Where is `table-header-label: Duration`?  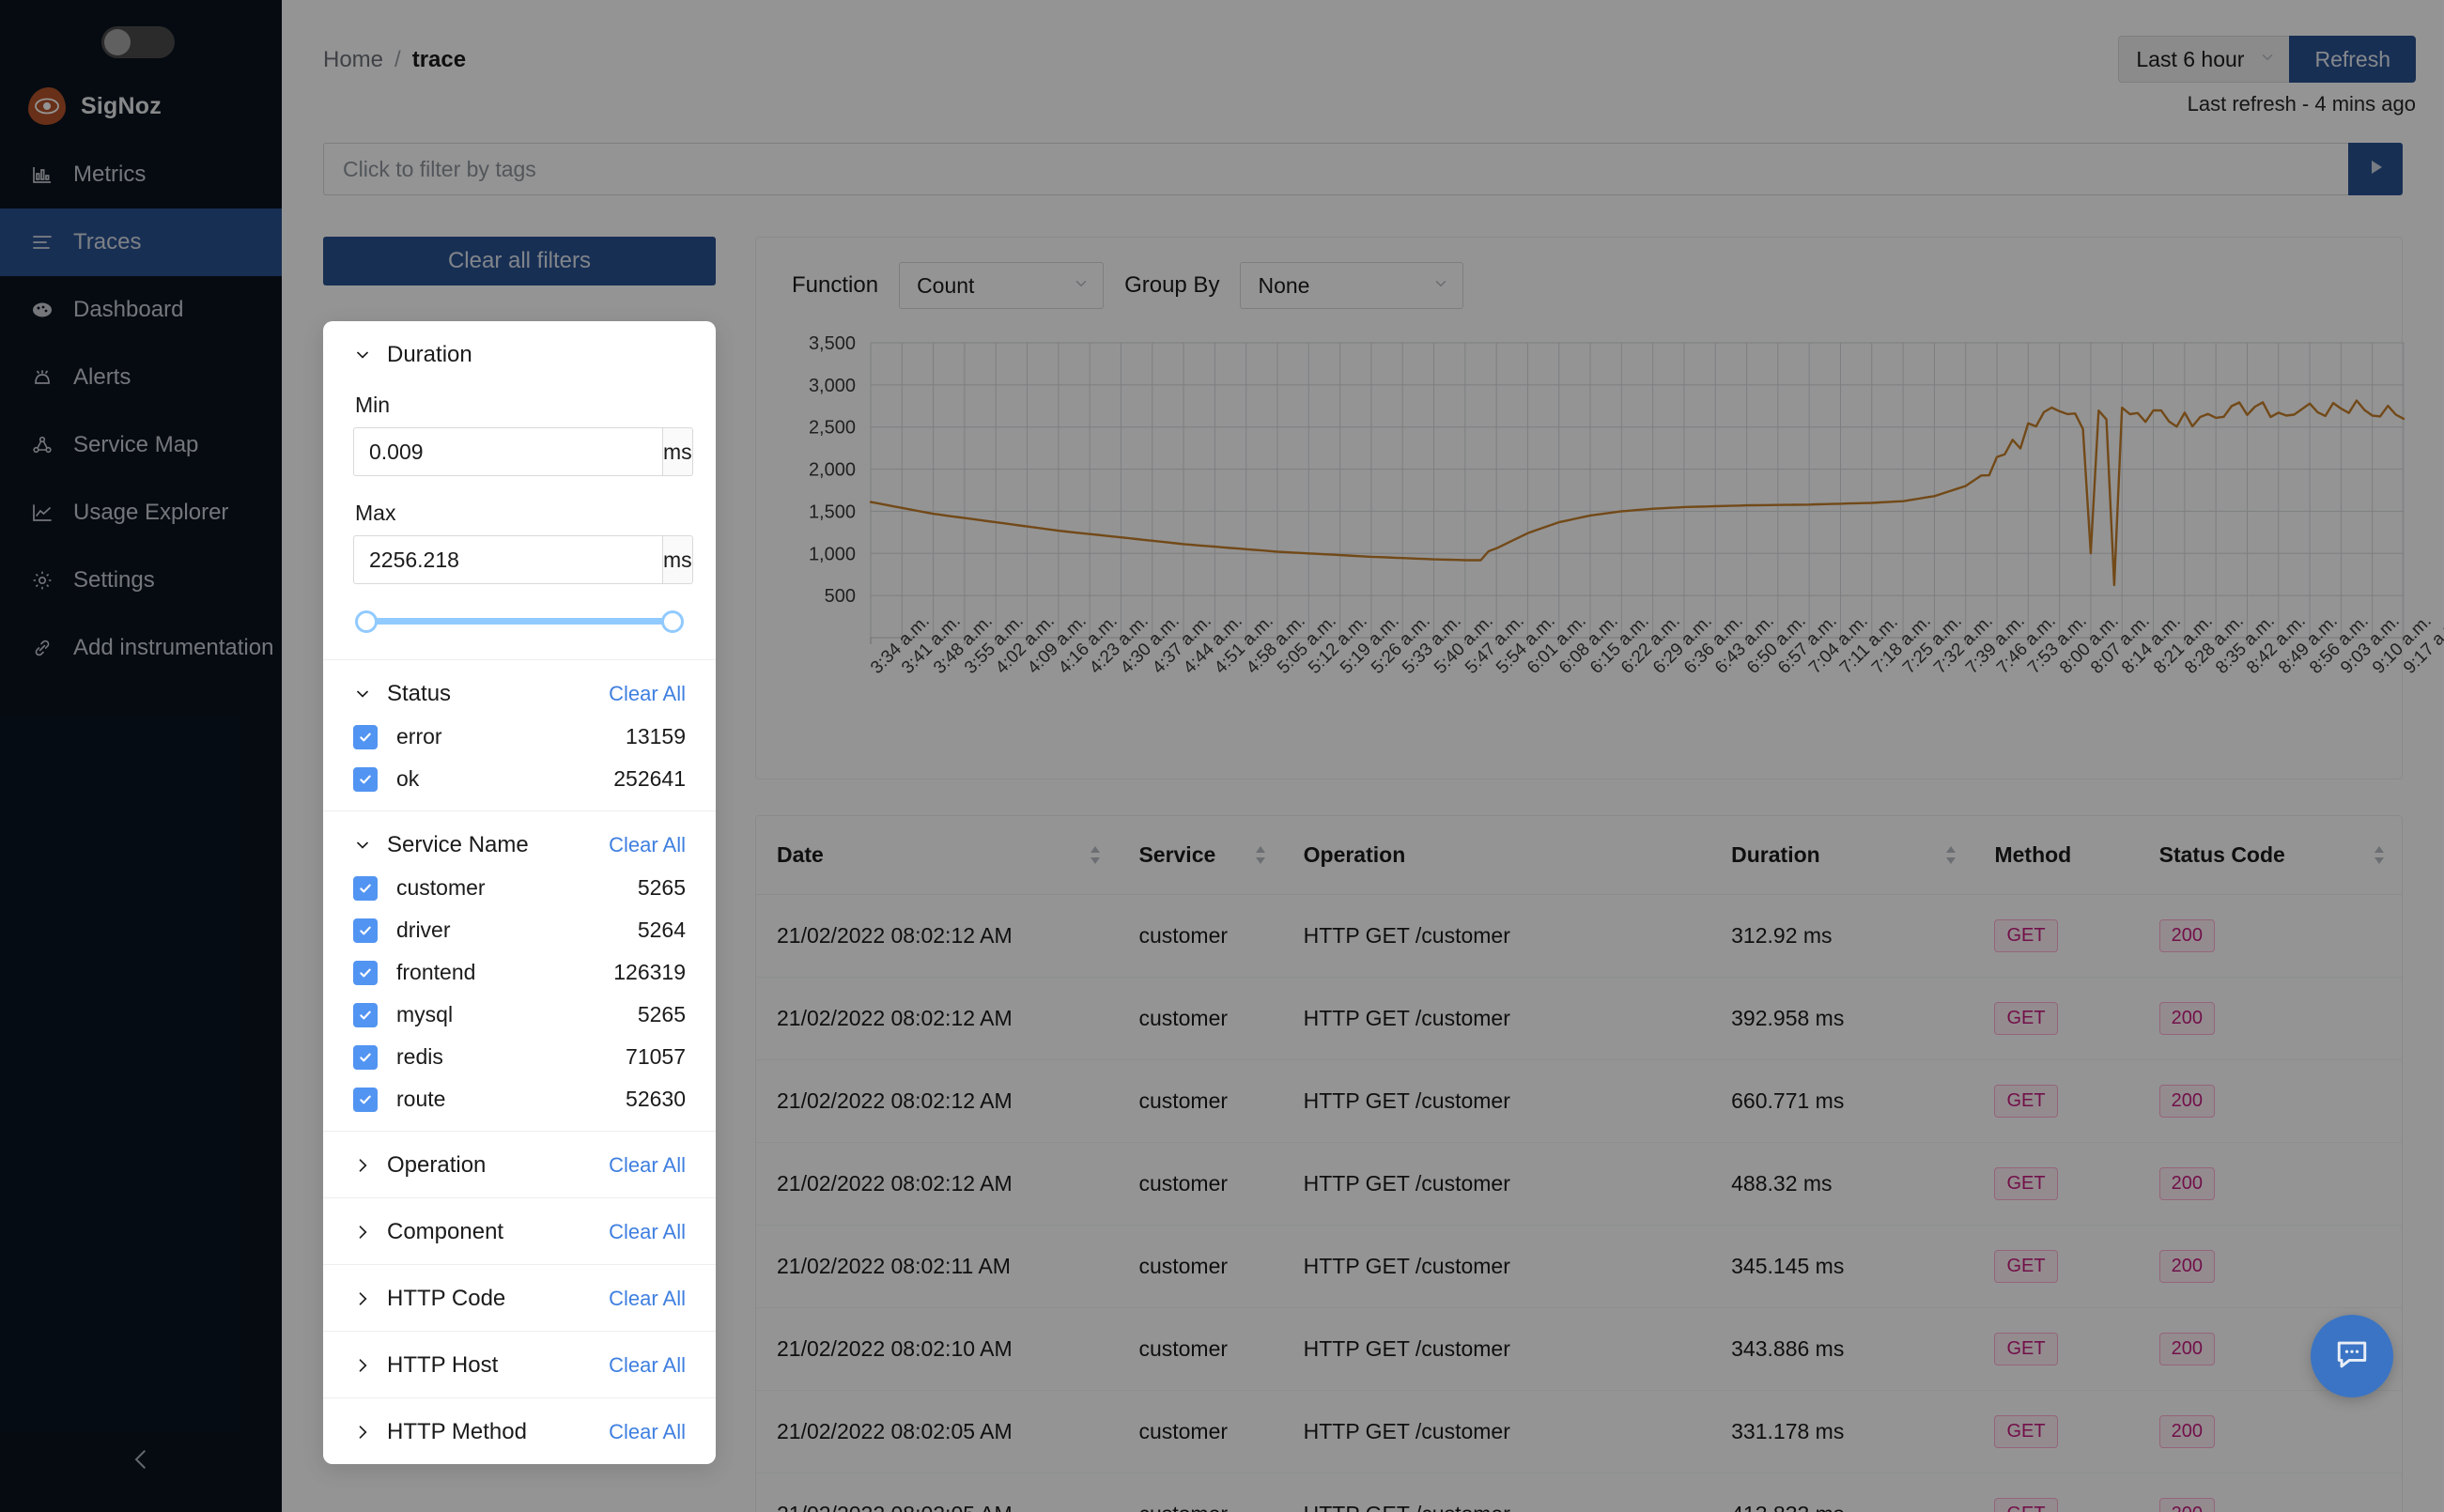
table-header-label: Duration is located at coordinates (1775, 855).